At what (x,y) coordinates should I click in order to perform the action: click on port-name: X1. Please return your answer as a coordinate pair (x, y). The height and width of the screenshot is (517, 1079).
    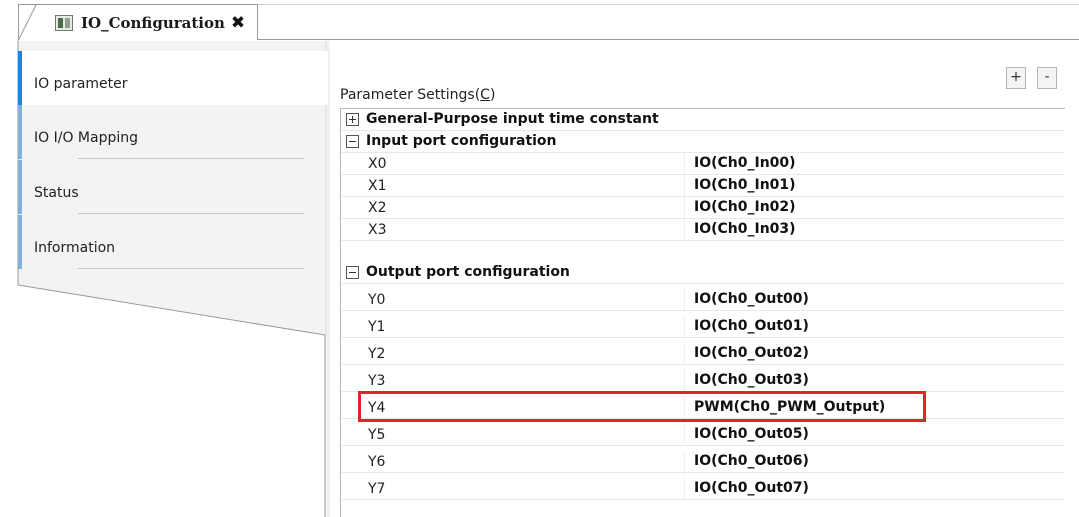
    Looking at the image, I should click on (377, 186).